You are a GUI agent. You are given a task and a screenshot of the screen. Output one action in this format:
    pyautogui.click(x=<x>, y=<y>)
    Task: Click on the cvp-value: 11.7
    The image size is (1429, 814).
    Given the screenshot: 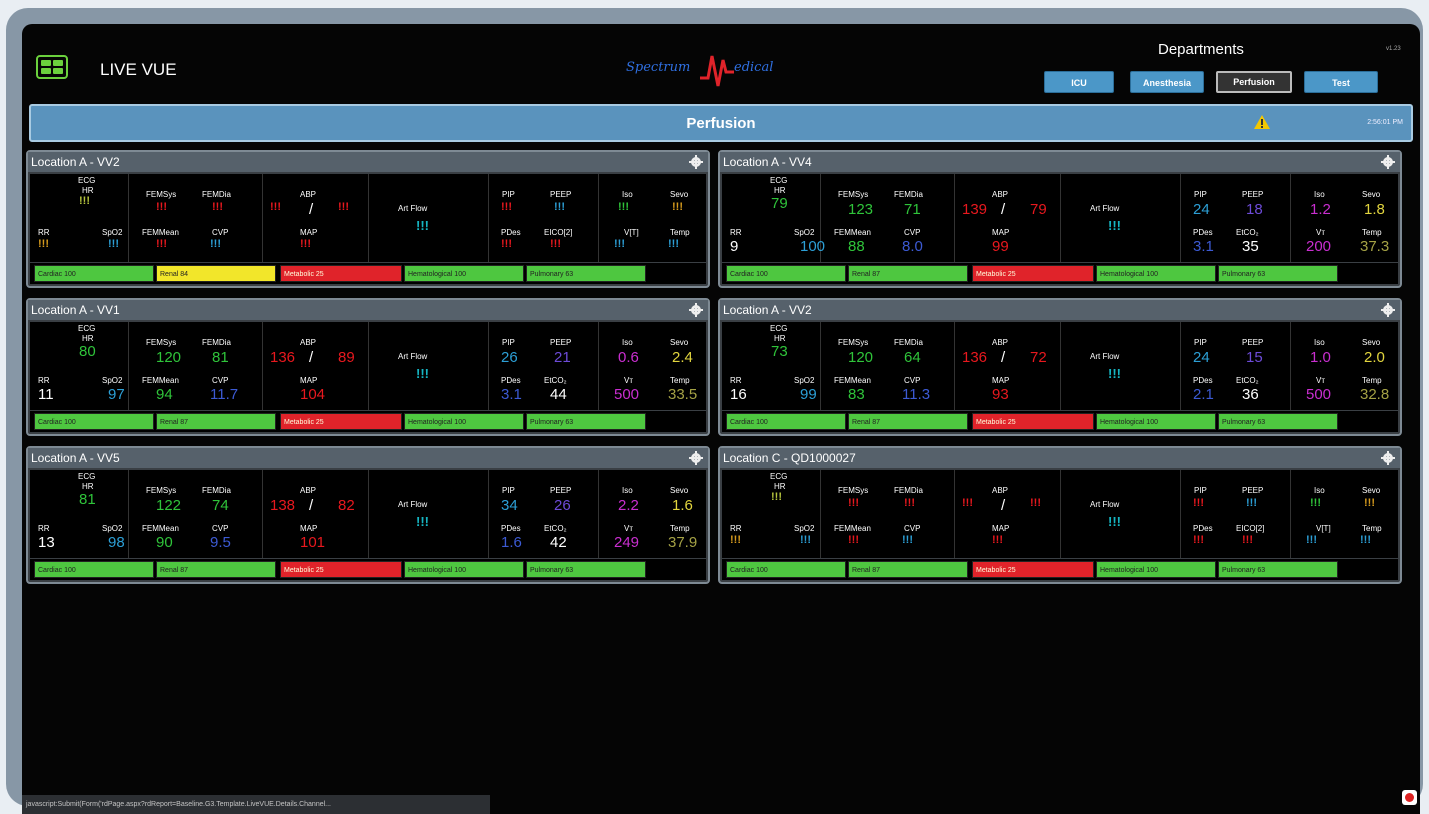 What is the action you would take?
    pyautogui.click(x=224, y=394)
    